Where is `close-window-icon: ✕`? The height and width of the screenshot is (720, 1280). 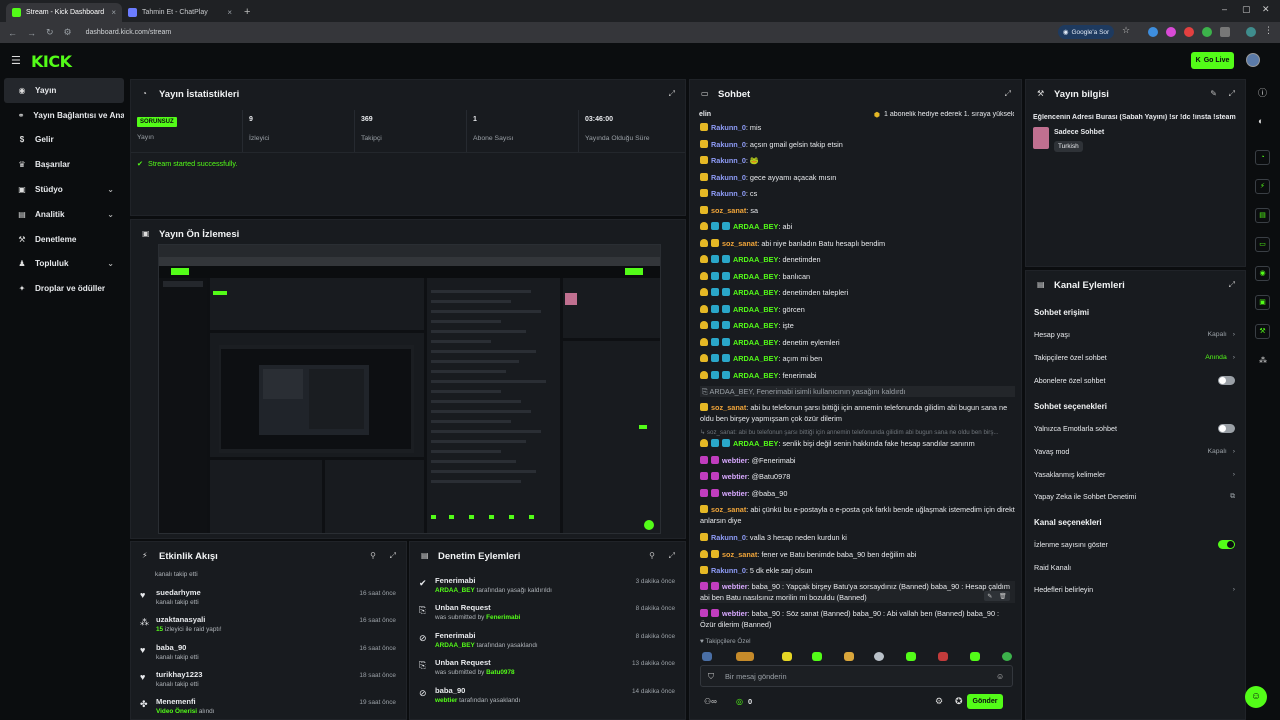
close-window-icon: ✕ is located at coordinates (1266, 9).